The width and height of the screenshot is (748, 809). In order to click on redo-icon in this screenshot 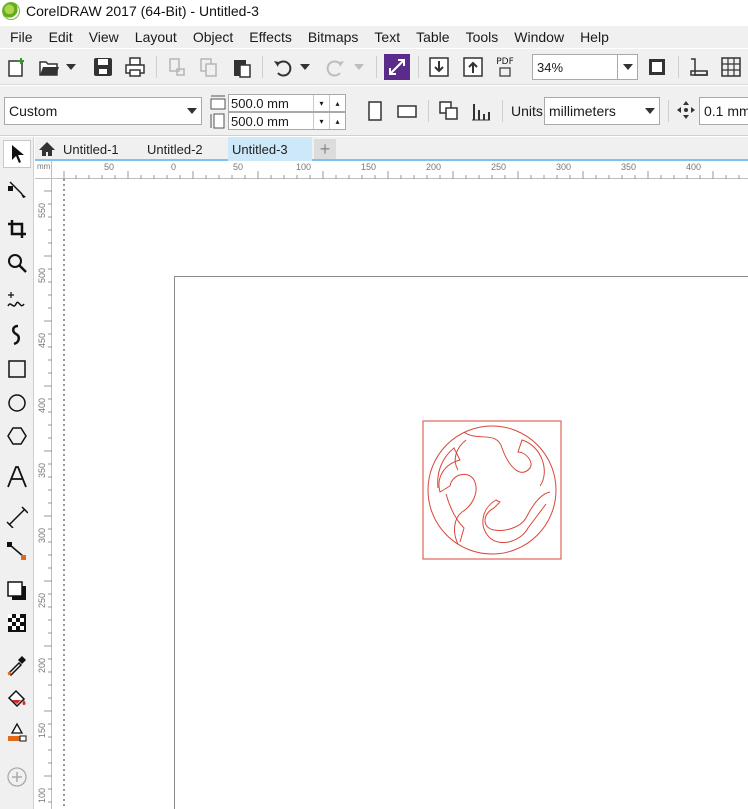, I will do `click(335, 67)`.